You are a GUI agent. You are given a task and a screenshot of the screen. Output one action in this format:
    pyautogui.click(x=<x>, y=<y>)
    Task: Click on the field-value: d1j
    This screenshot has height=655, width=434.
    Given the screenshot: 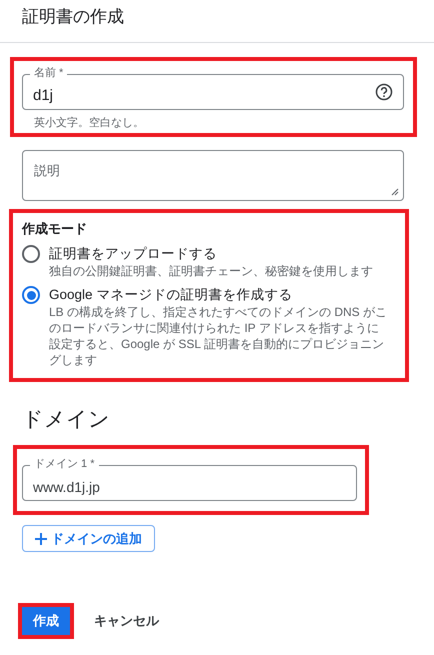 What is the action you would take?
    pyautogui.click(x=43, y=96)
    